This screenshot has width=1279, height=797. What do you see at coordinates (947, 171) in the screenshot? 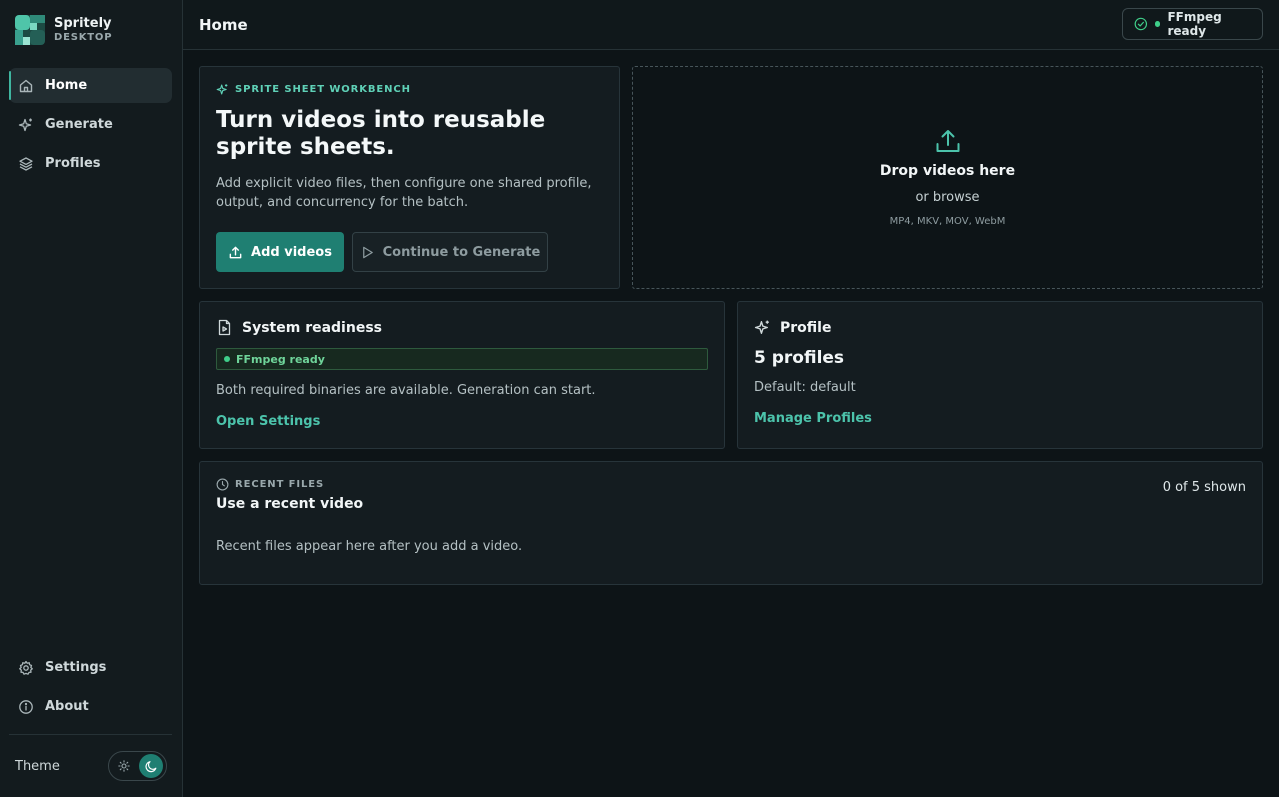
I see `dropzone-title: Drop videos here` at bounding box center [947, 171].